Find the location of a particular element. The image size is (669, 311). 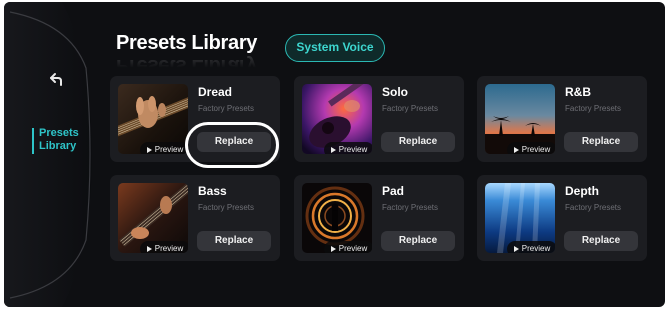

sidebar: Presets Library is located at coordinates (50, 154).